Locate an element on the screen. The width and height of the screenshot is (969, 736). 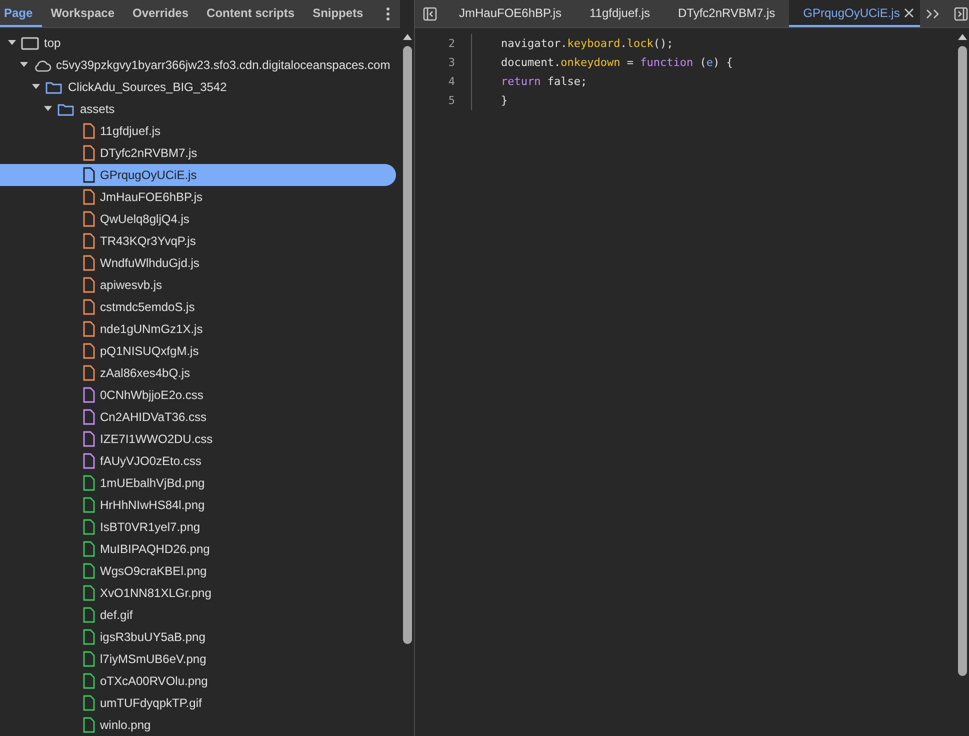
tree-item: assets is located at coordinates (200, 109).